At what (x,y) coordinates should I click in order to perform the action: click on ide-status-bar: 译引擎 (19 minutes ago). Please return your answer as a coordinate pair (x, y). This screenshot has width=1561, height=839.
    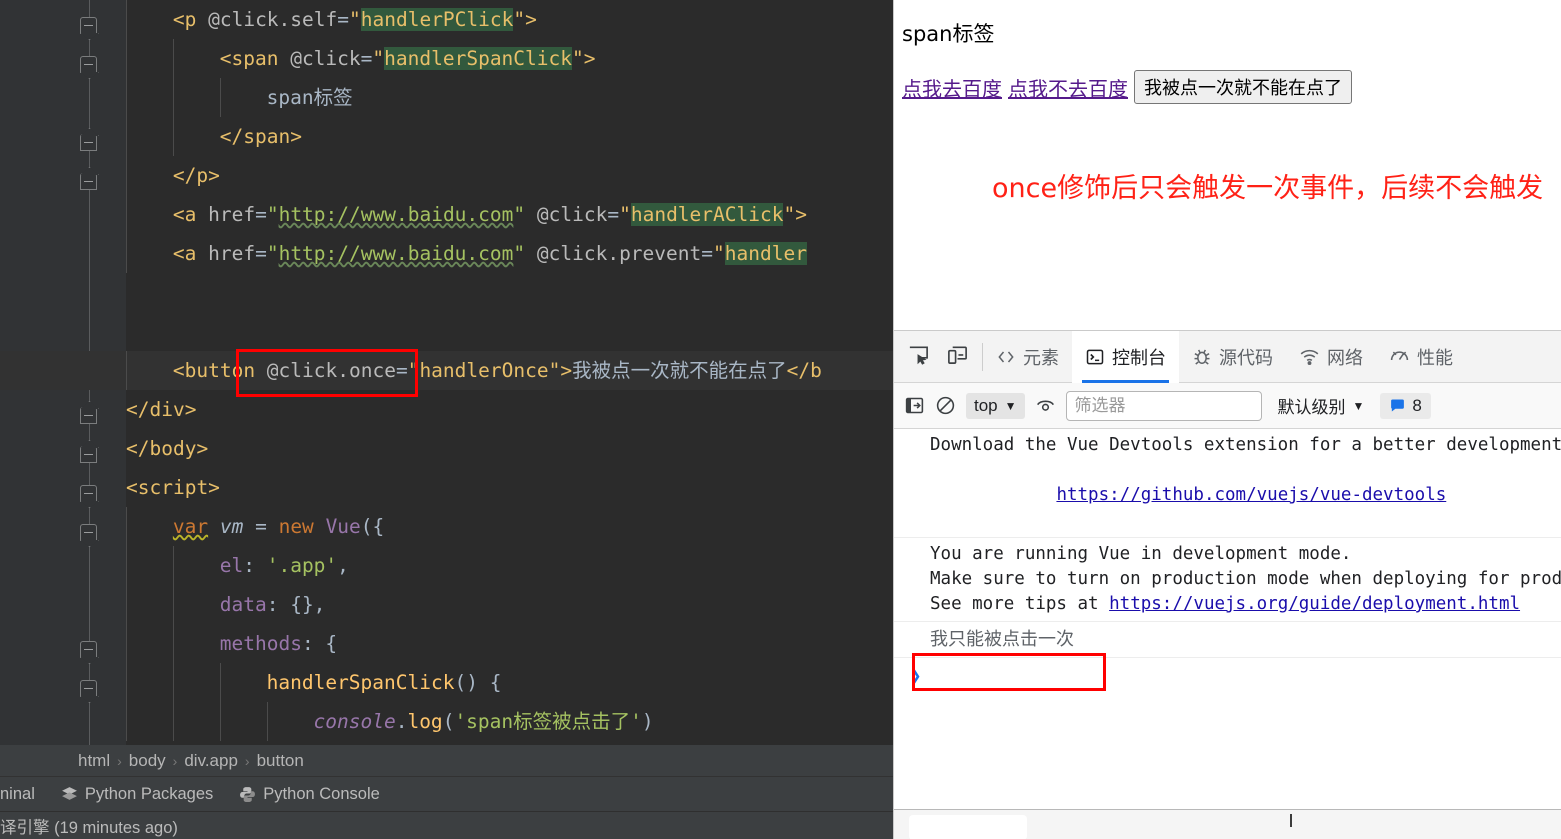
    Looking at the image, I should click on (446, 825).